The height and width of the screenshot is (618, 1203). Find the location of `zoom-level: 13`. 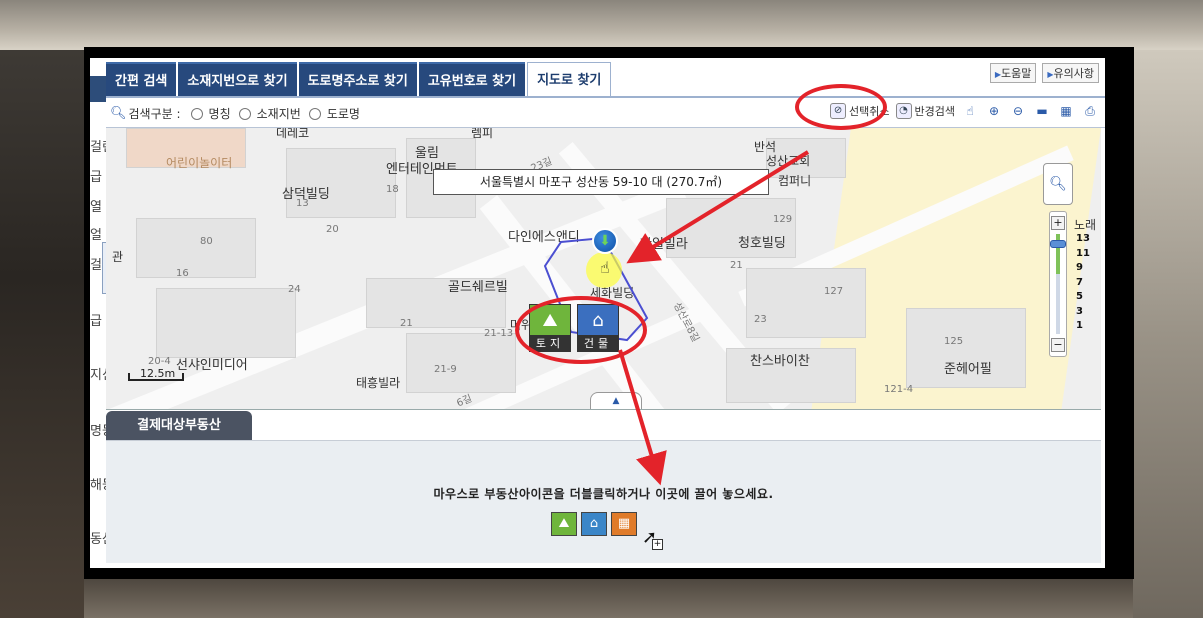

zoom-level: 13 is located at coordinates (1083, 238).